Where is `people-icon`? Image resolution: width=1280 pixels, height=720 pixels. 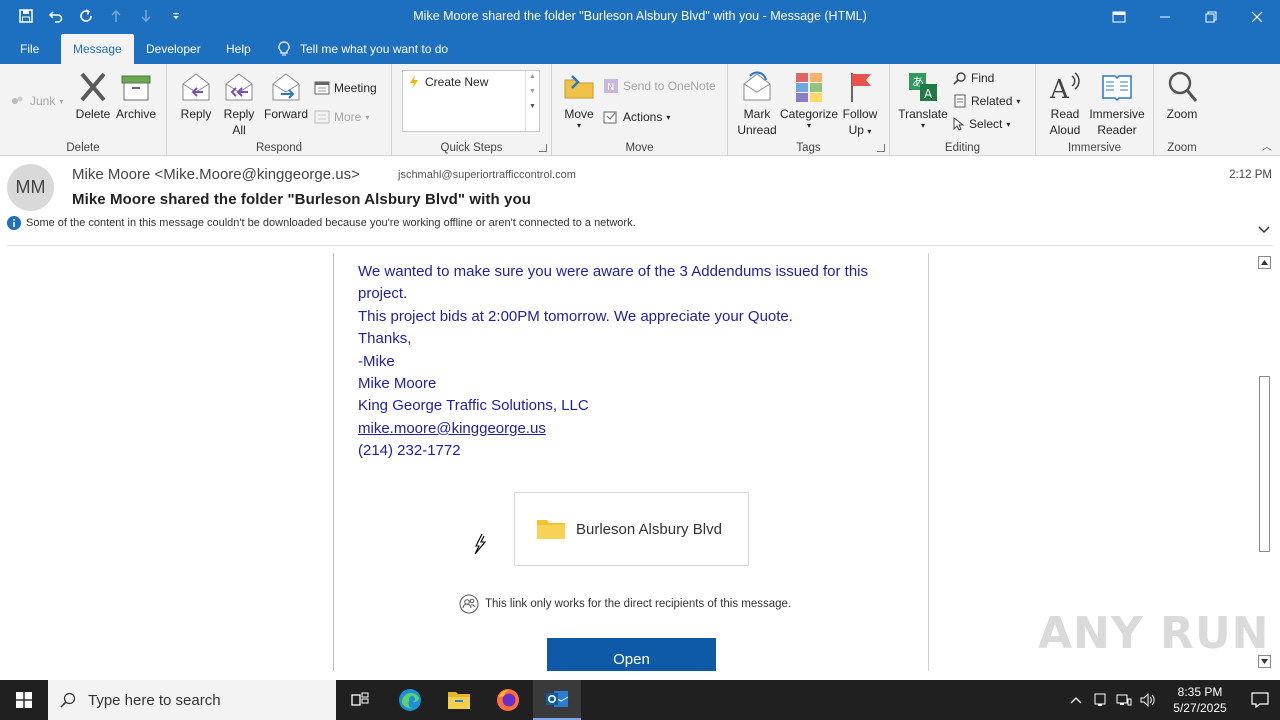 people-icon is located at coordinates (469, 604).